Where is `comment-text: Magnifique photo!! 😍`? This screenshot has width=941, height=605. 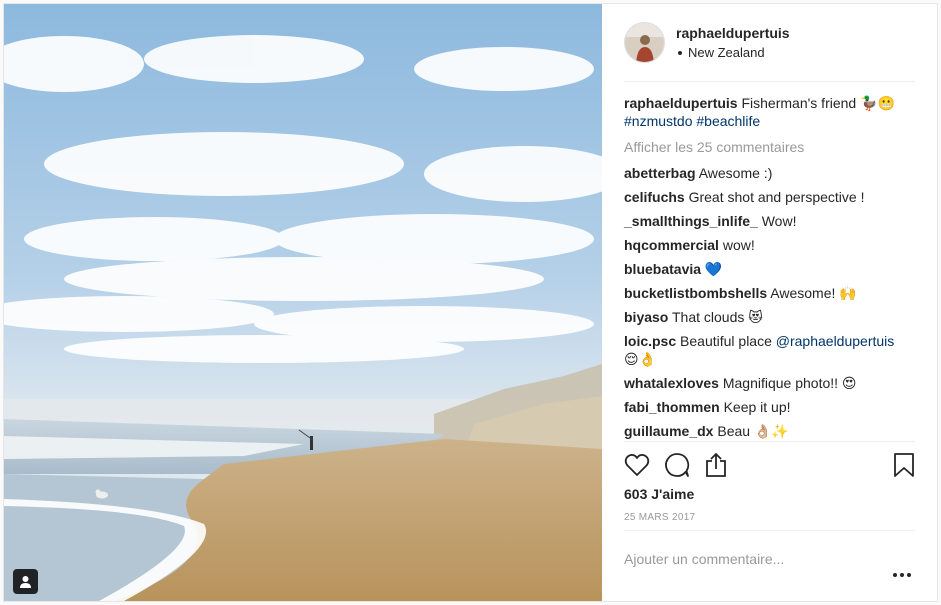
comment-text: Magnifique photo!! 😍 is located at coordinates (789, 383).